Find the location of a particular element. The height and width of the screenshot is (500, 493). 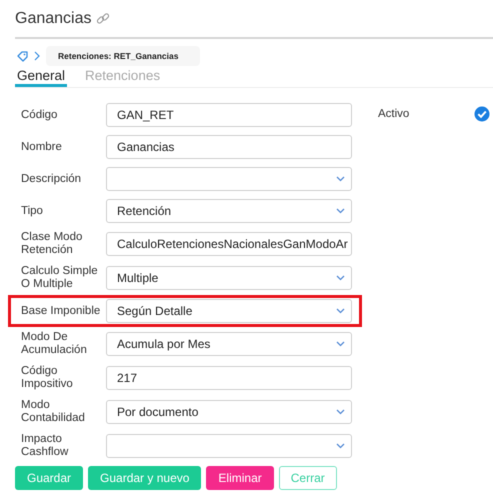

field-label: Descripción is located at coordinates (51, 179).